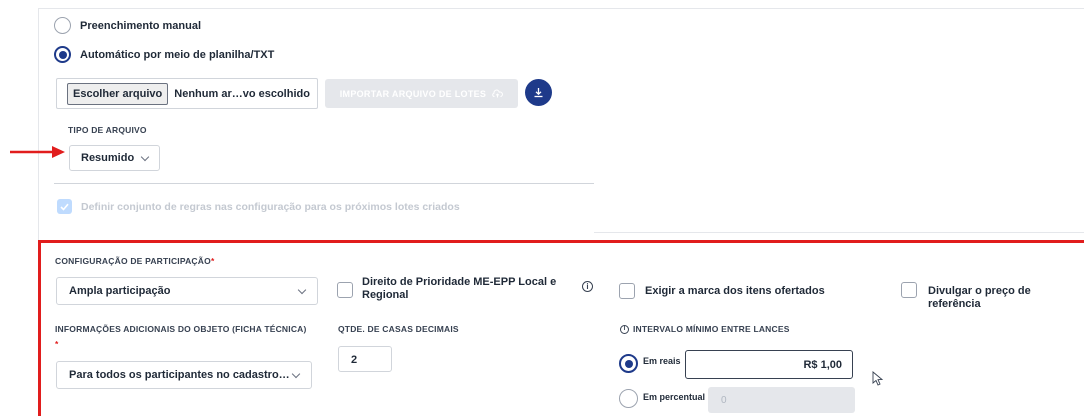 Image resolution: width=1084 pixels, height=416 pixels. I want to click on radio-interval-reais, so click(628, 363).